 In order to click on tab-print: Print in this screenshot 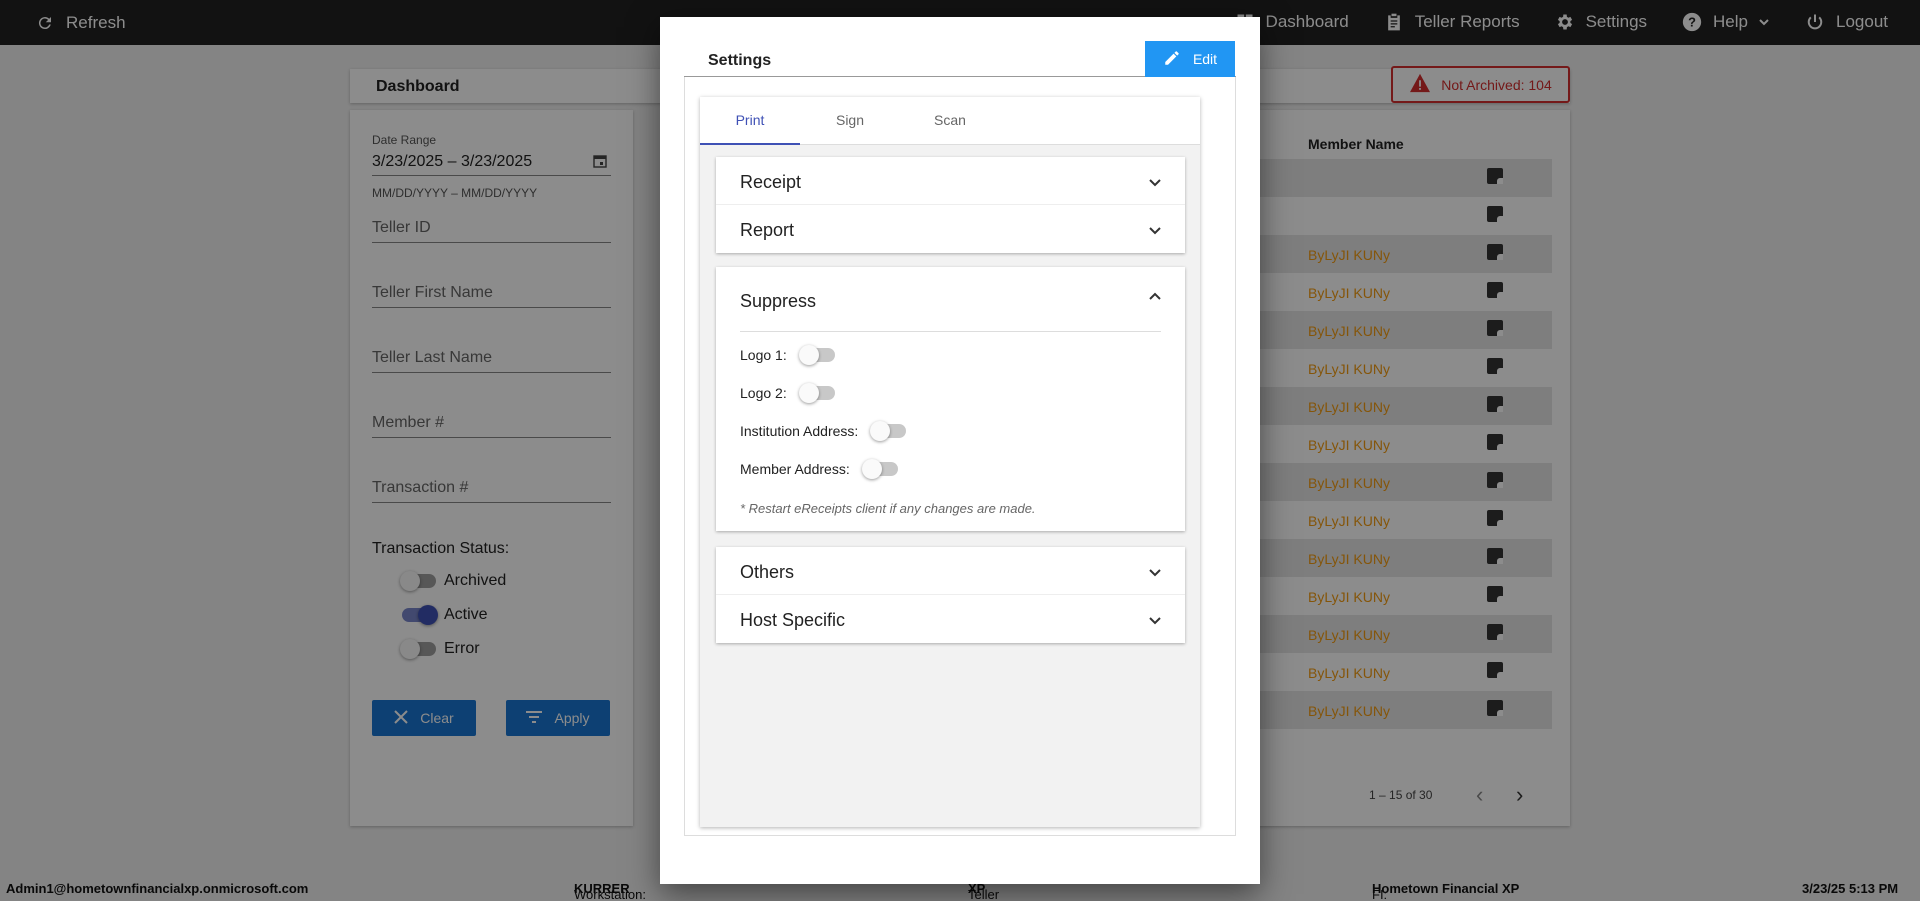, I will do `click(750, 121)`.